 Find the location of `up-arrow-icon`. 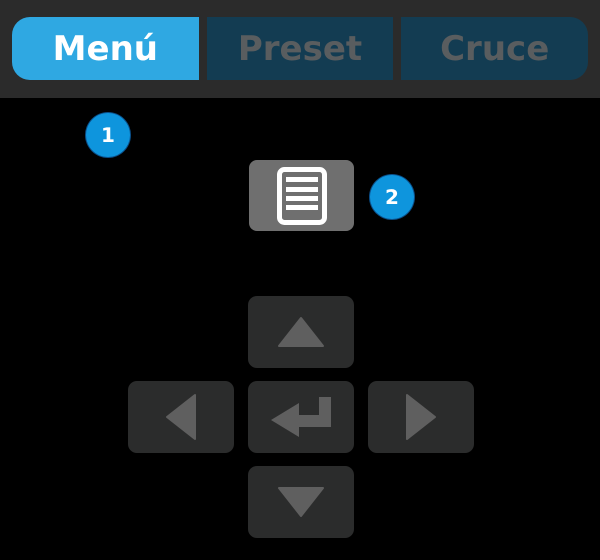

up-arrow-icon is located at coordinates (301, 332).